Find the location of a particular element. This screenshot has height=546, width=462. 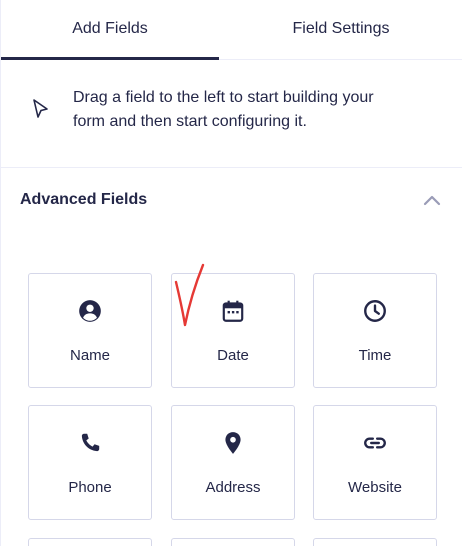

clock-icon is located at coordinates (375, 311).